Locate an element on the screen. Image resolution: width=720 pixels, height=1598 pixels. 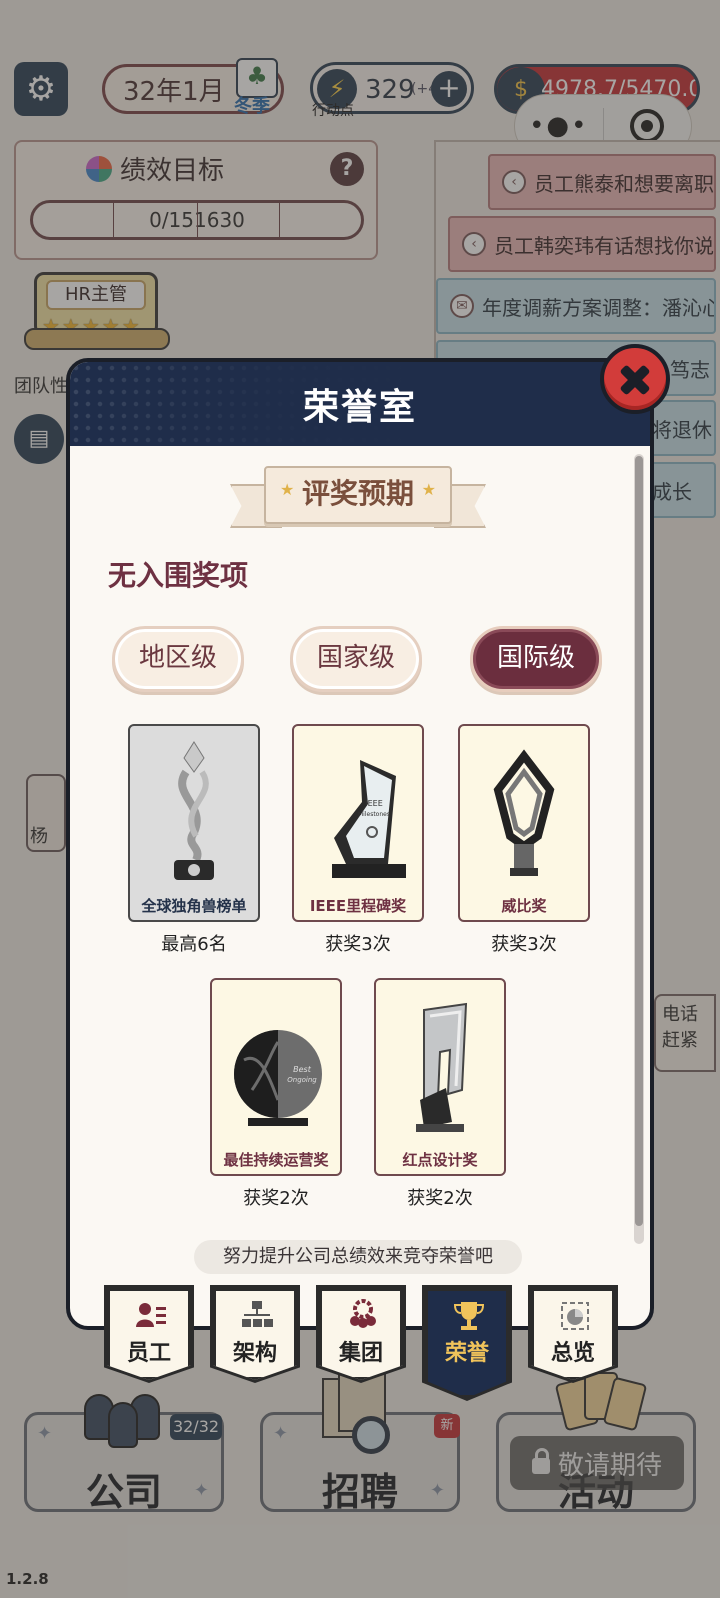
svg-text: IEEE is located at coordinates (374, 803).